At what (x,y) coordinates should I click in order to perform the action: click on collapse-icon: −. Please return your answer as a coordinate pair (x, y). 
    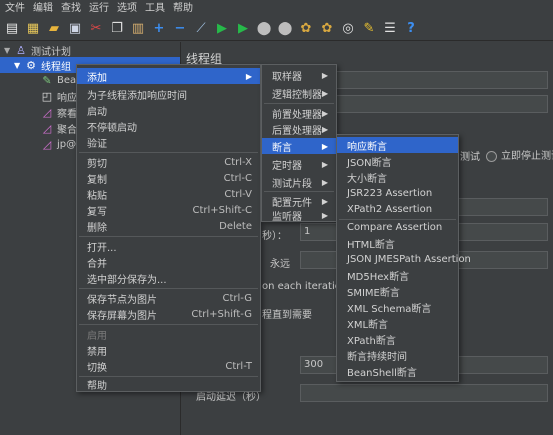
    Looking at the image, I should click on (180, 29).